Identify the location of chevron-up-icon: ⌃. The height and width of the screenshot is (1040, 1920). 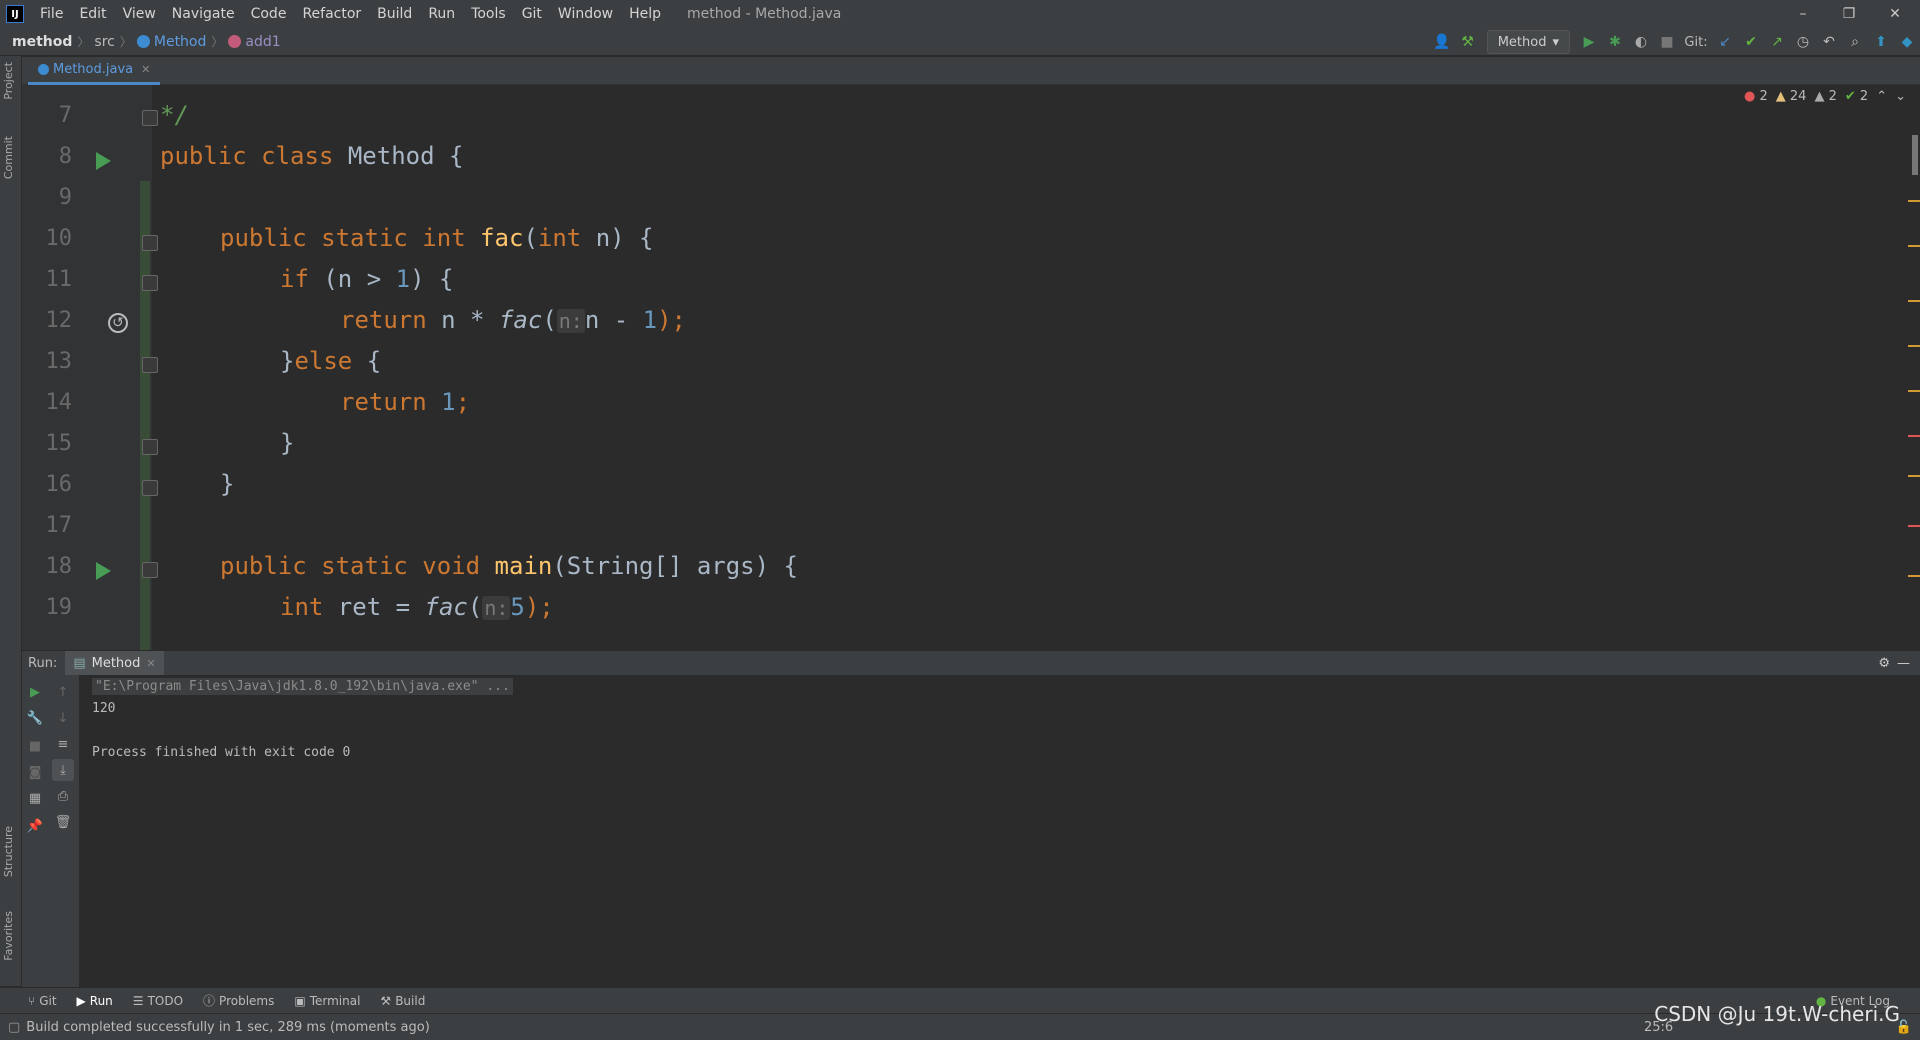
(1881, 96).